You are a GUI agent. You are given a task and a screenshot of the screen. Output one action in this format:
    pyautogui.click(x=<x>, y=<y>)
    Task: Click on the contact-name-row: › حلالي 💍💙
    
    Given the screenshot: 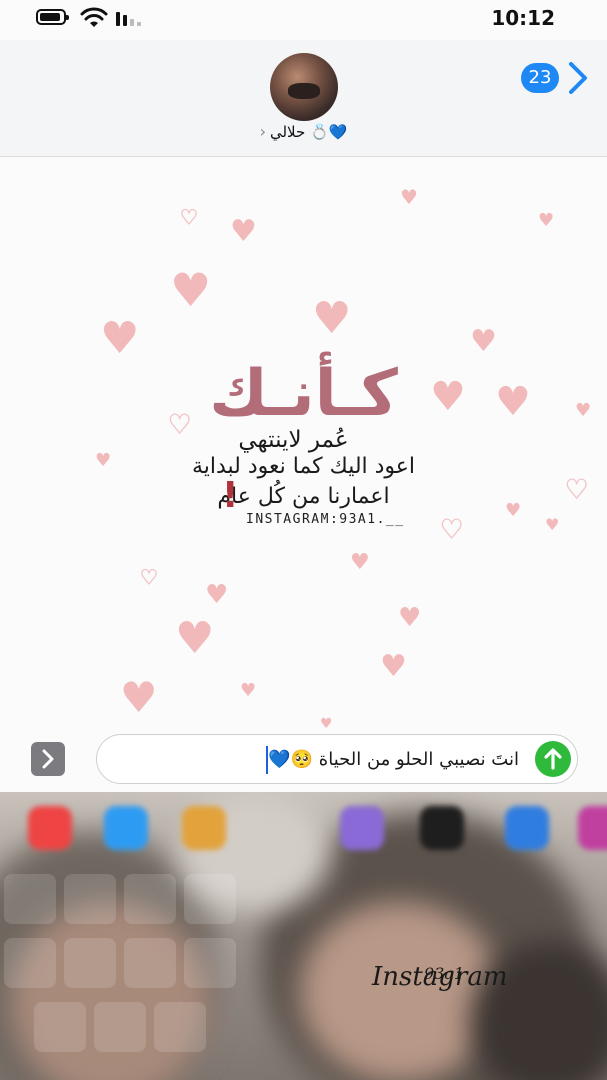 What is the action you would take?
    pyautogui.click(x=303, y=131)
    